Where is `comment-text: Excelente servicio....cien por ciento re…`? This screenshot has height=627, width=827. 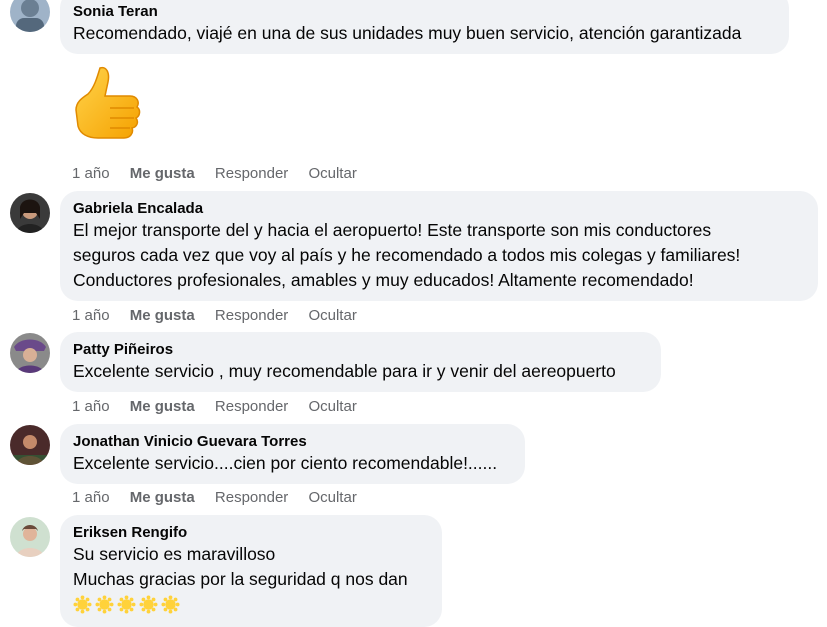 comment-text: Excelente servicio....cien por ciento re… is located at coordinates (285, 463).